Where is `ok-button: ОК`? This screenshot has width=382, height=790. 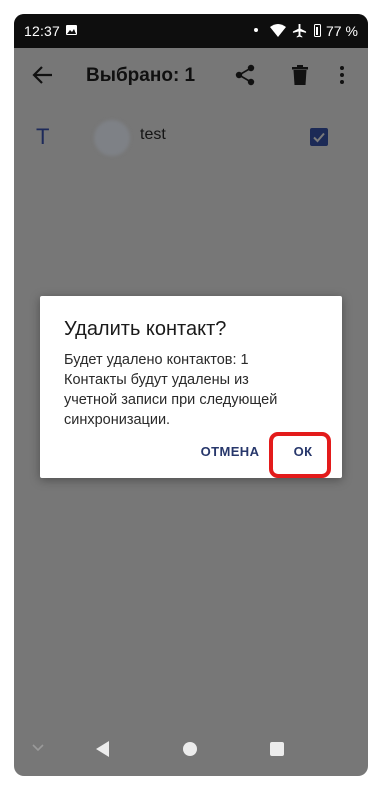 ok-button: ОК is located at coordinates (303, 452).